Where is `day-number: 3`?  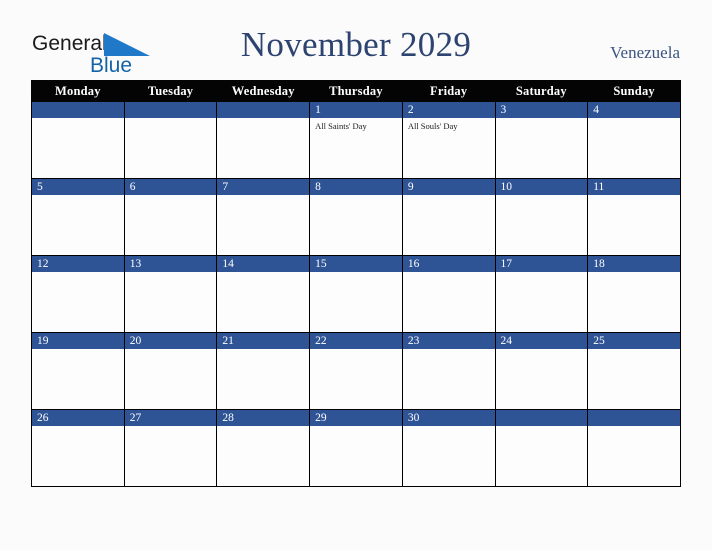 day-number: 3 is located at coordinates (541, 110).